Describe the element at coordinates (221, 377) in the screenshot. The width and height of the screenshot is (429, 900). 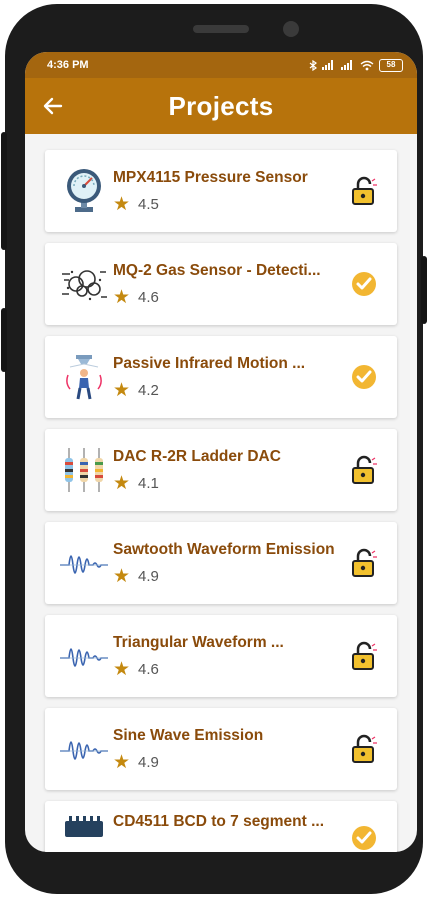
I see `project-card: Passive Infrared Motion ... ★ 4.2` at that location.